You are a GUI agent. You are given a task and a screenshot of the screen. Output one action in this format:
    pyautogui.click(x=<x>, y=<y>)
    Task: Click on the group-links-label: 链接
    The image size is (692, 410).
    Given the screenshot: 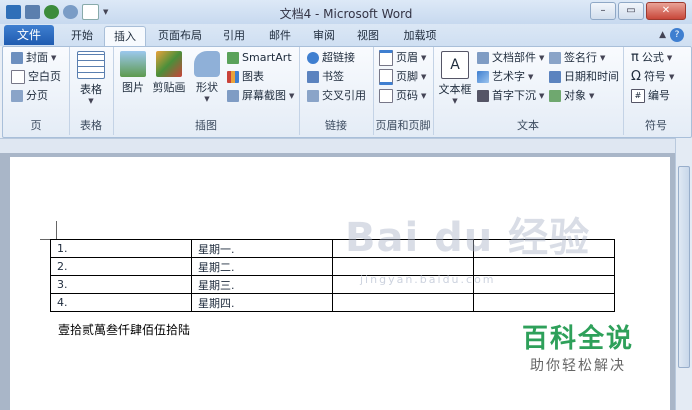 What is the action you would take?
    pyautogui.click(x=336, y=125)
    